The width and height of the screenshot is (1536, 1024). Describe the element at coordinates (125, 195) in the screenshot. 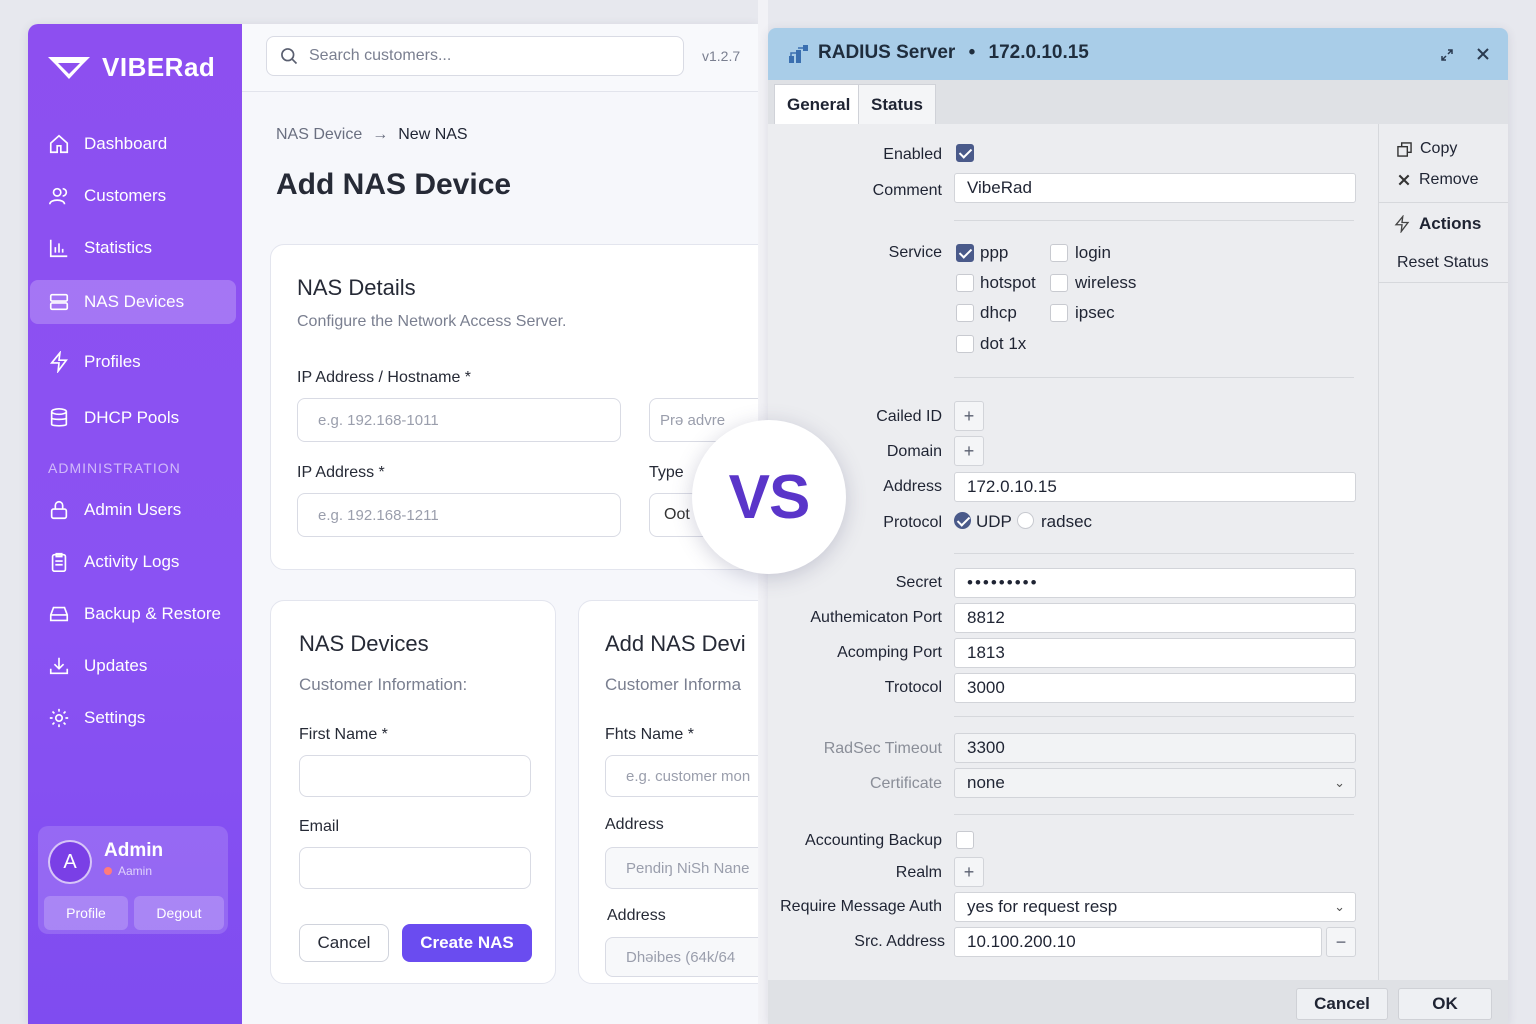

I see `sidebar-item-label: Customers` at that location.